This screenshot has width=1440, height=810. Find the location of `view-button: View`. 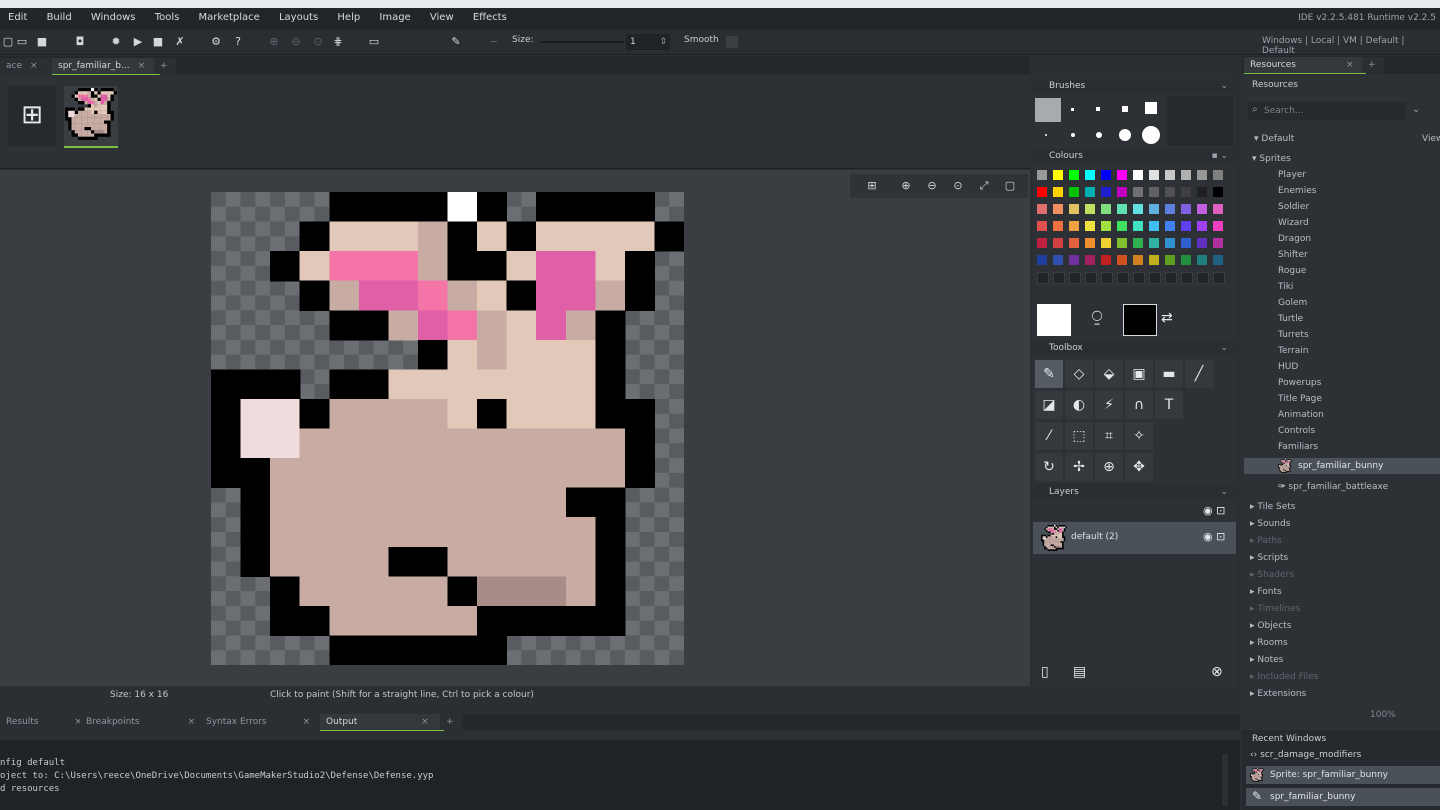

view-button: View is located at coordinates (1431, 139).